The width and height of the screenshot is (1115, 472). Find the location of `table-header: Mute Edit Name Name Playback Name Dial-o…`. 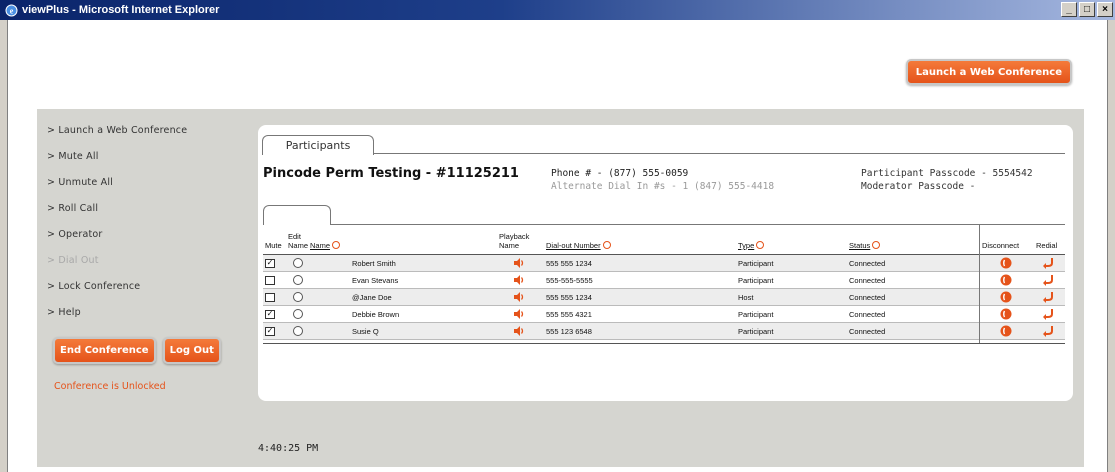

table-header: Mute Edit Name Name Playback Name Dial-o… is located at coordinates (664, 240).